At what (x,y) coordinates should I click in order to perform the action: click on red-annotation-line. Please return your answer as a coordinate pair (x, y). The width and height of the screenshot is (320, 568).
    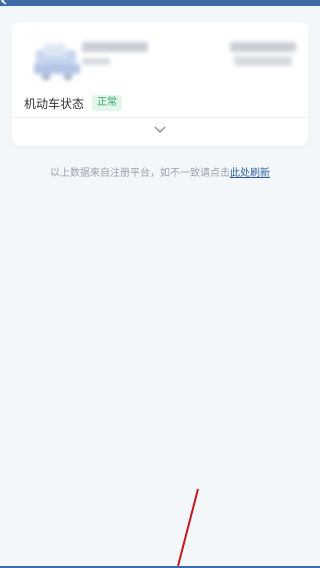
    Looking at the image, I should click on (188, 527).